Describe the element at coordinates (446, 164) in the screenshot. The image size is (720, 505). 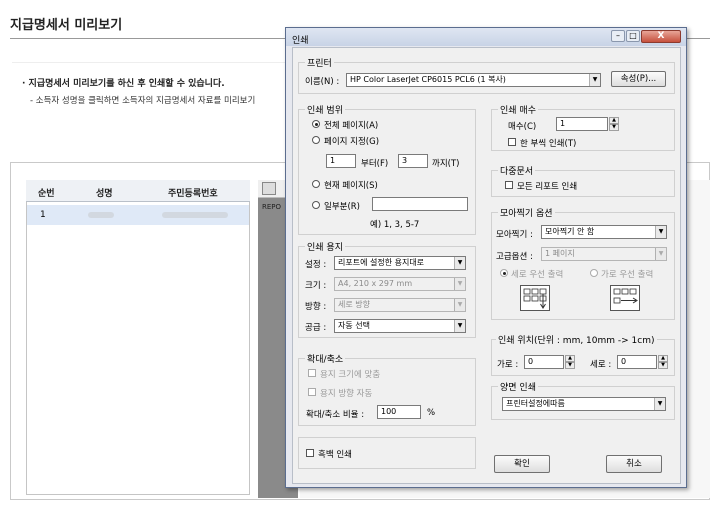
I see `to-page-label: 까지(T)` at that location.